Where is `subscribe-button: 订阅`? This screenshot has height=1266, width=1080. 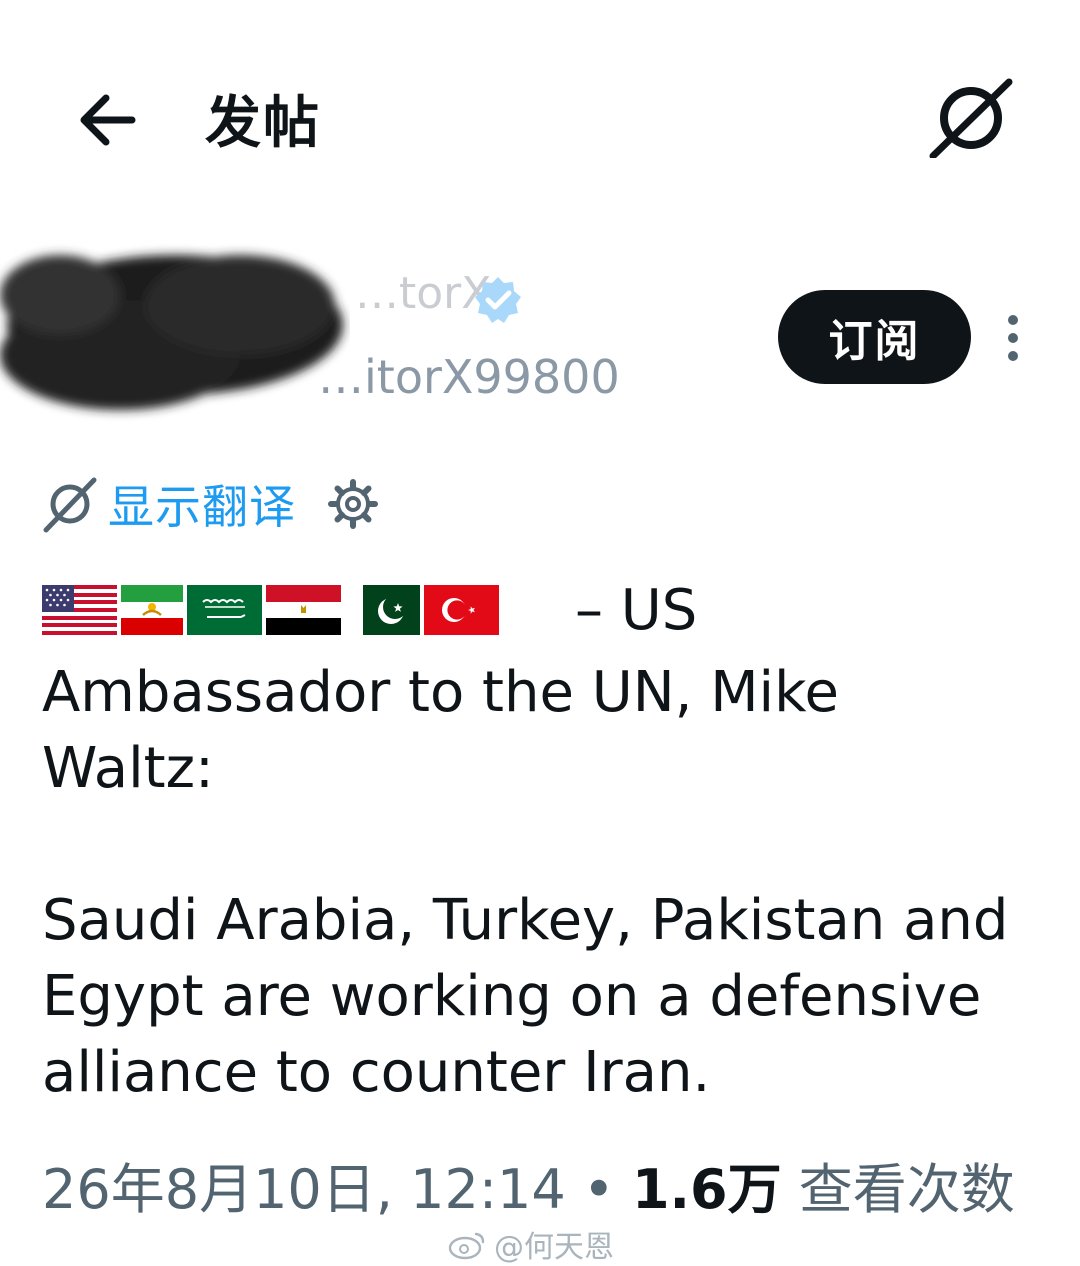 subscribe-button: 订阅 is located at coordinates (874, 337).